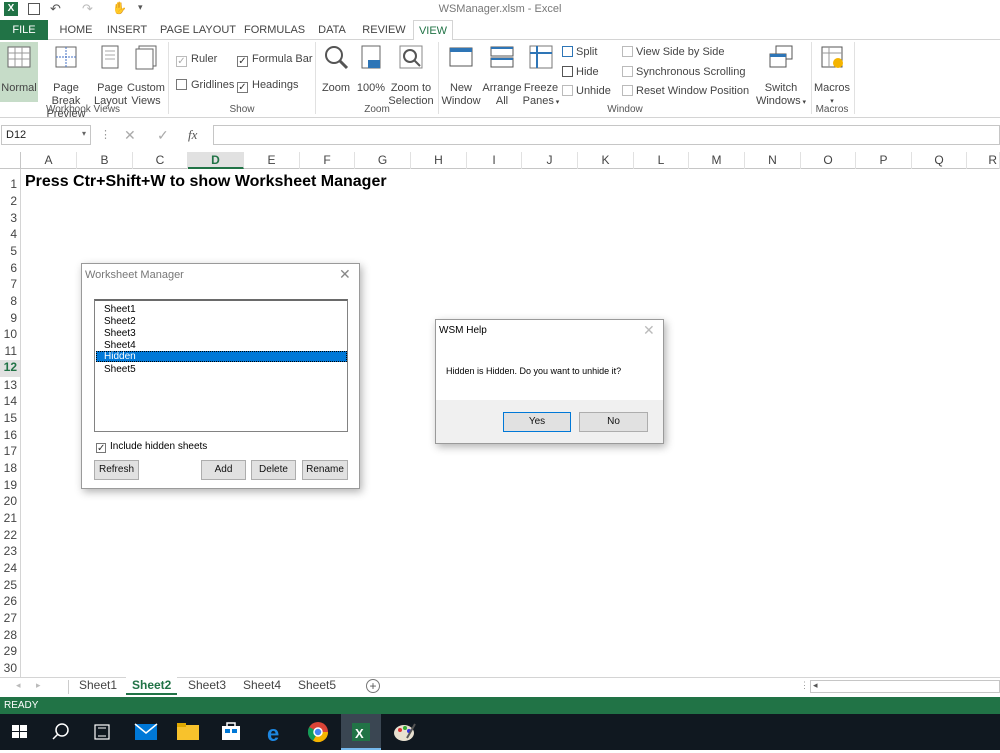 This screenshot has width=1000, height=753. Describe the element at coordinates (939, 160) in the screenshot. I see `column-header: Q` at that location.